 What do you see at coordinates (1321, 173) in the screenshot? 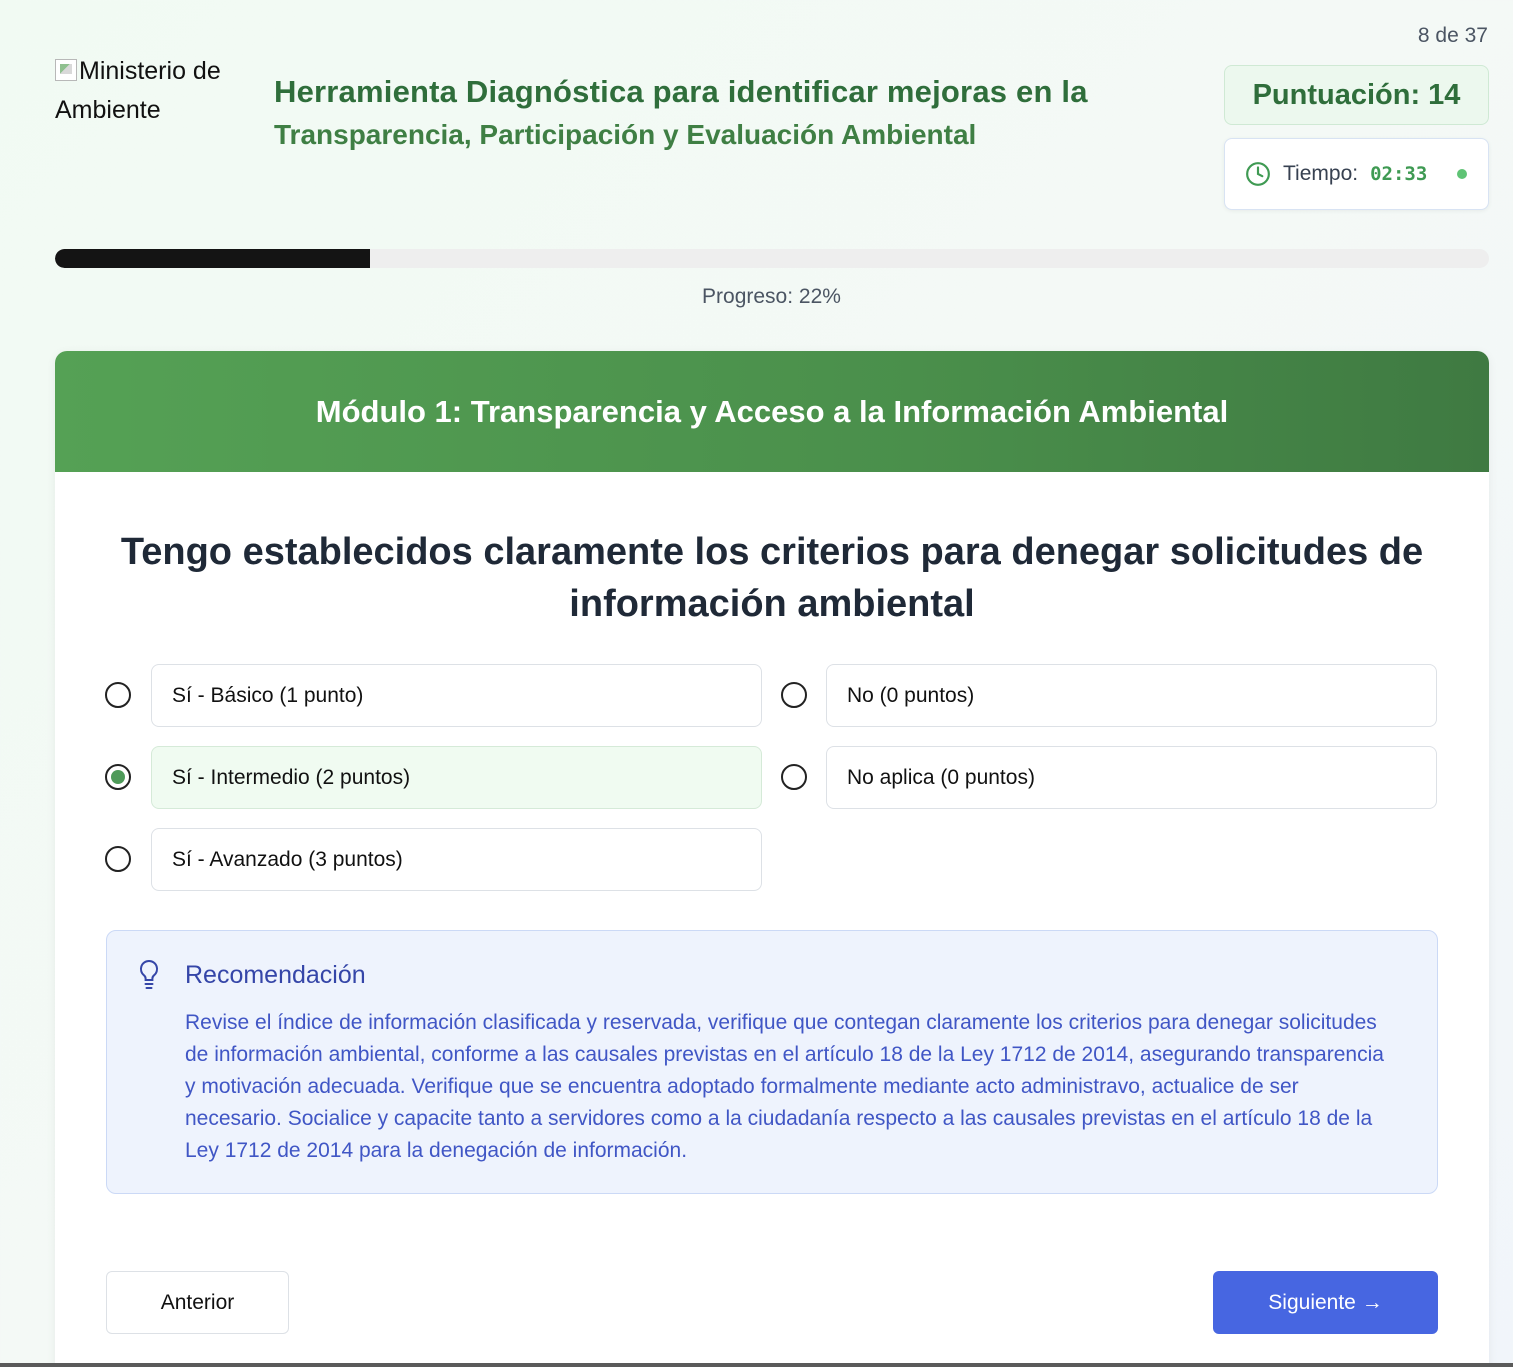
I see `timer-label: Tiempo:` at bounding box center [1321, 173].